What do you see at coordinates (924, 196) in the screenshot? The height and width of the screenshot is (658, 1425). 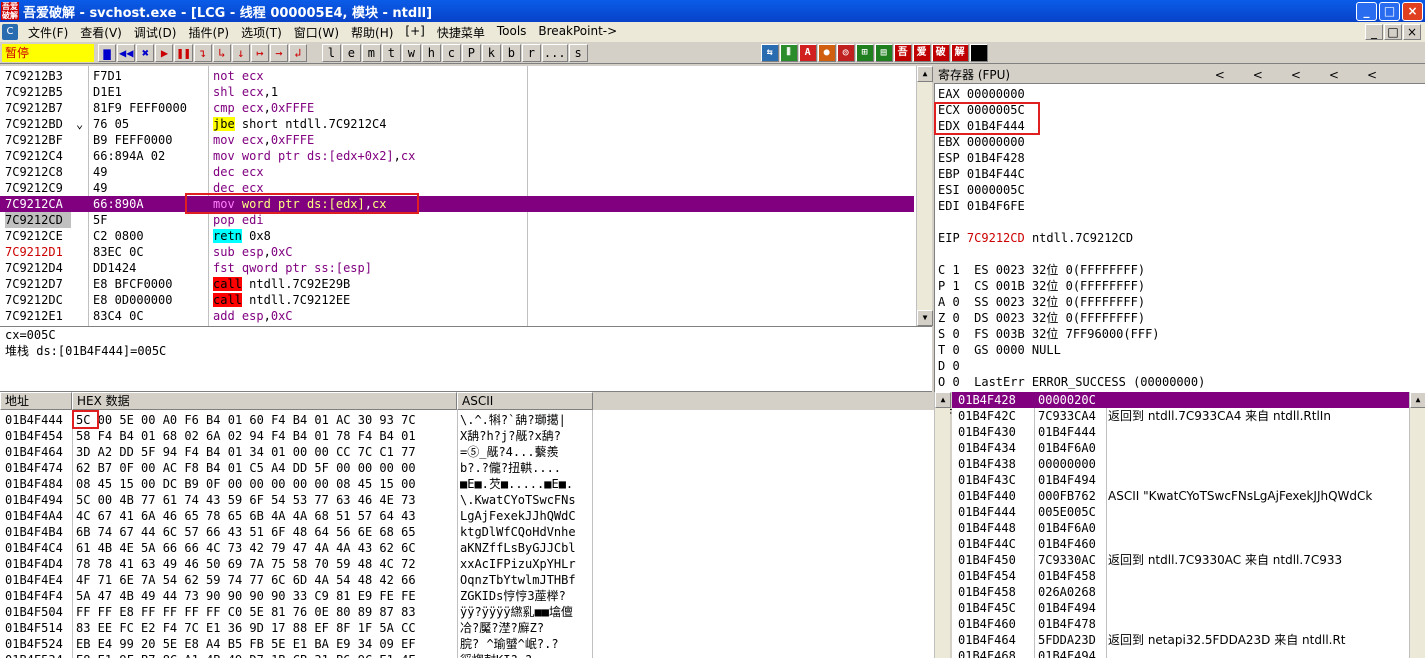 I see `disassembly-scrollbar: ▲ ▼` at bounding box center [924, 196].